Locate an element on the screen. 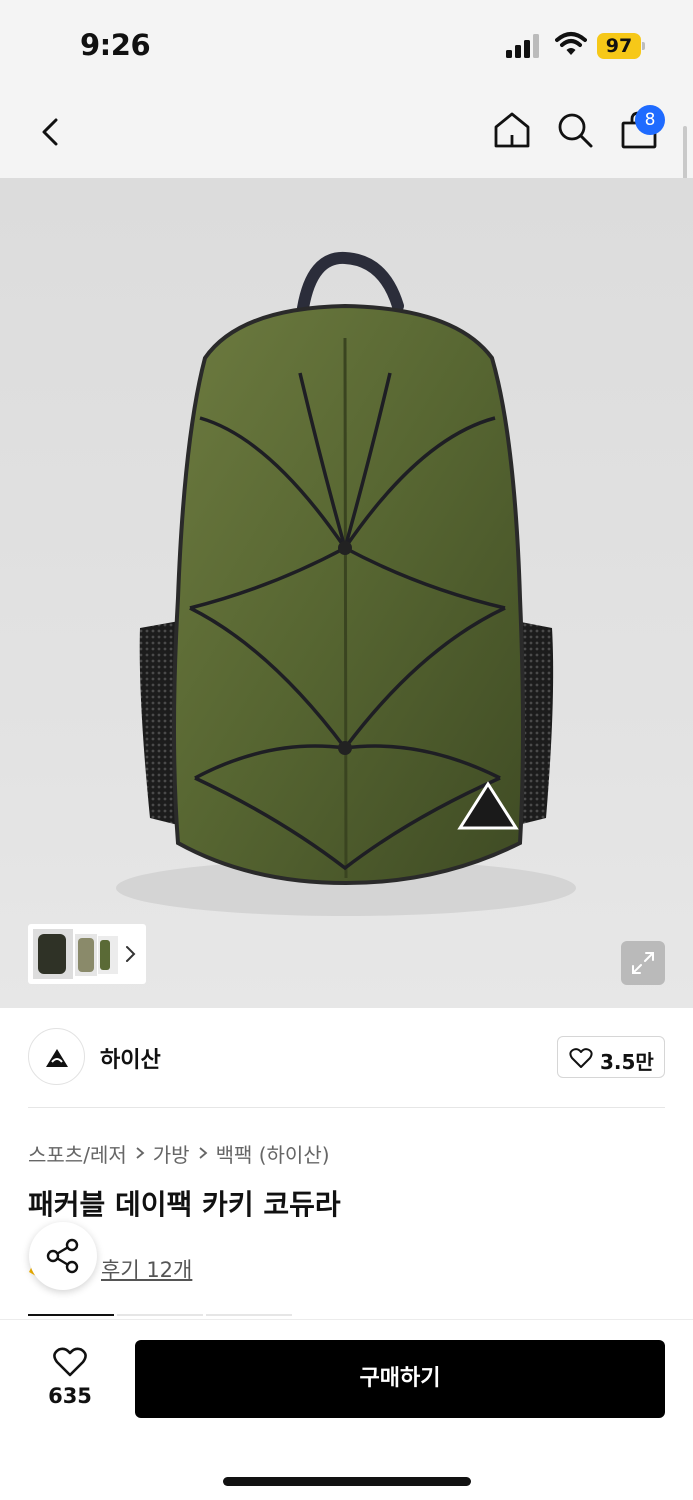 This screenshot has width=693, height=1500. top-navigation is located at coordinates (346, 134).